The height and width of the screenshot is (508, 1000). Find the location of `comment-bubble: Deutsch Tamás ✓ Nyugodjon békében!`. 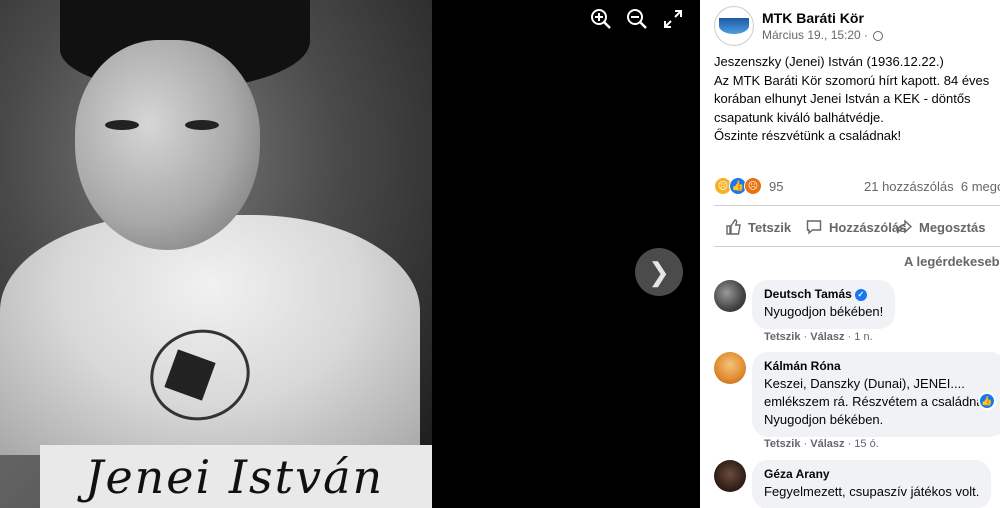

comment-bubble: Deutsch Tamás ✓ Nyugodjon békében! is located at coordinates (824, 304).